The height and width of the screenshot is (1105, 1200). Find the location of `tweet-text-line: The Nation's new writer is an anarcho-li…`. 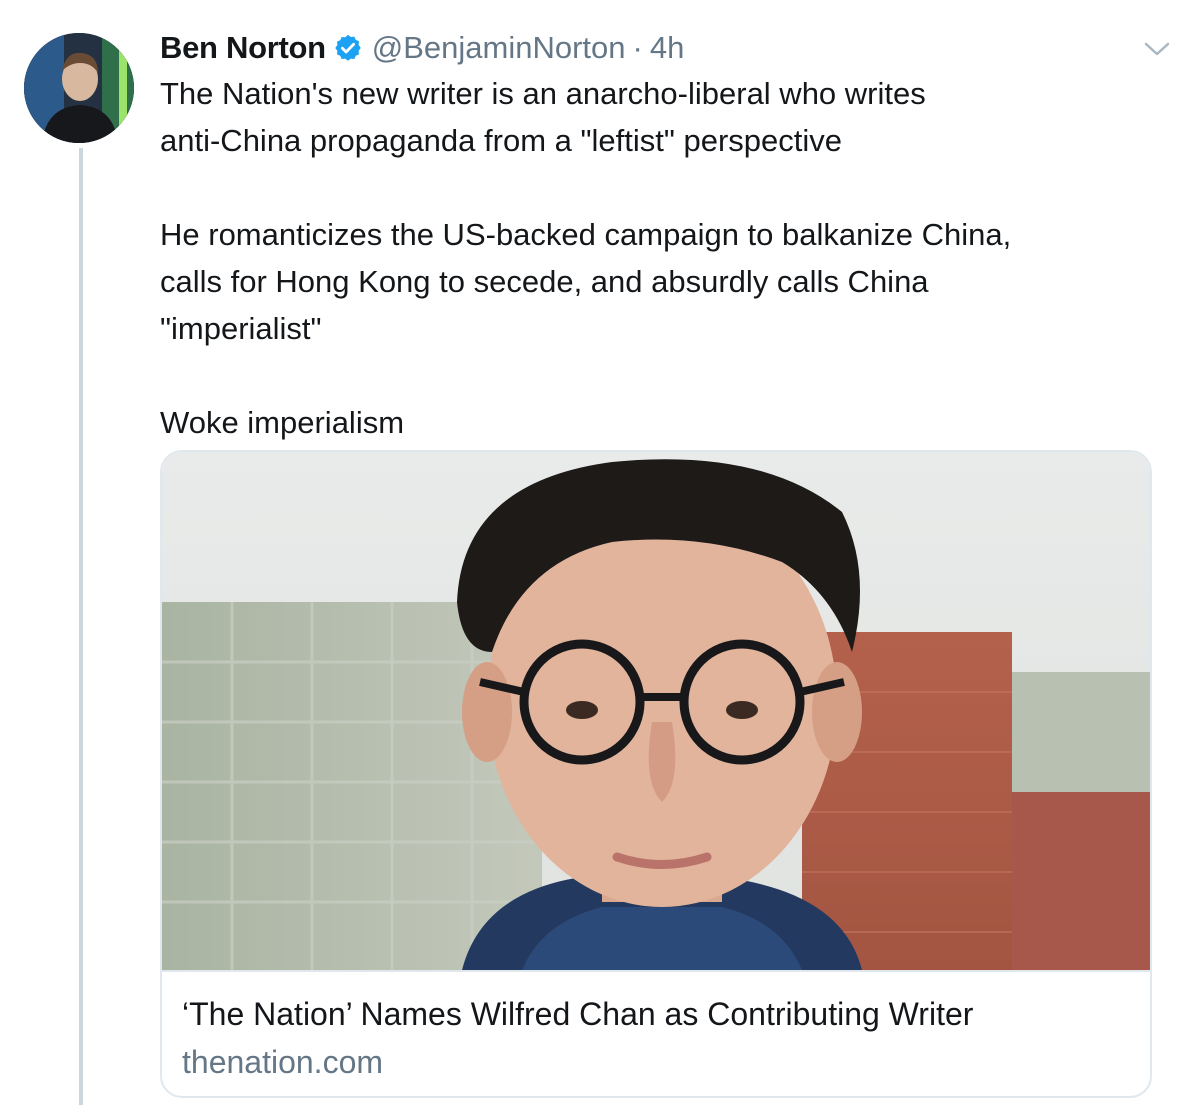

tweet-text-line: The Nation's new writer is an anarcho-li… is located at coordinates (543, 93).